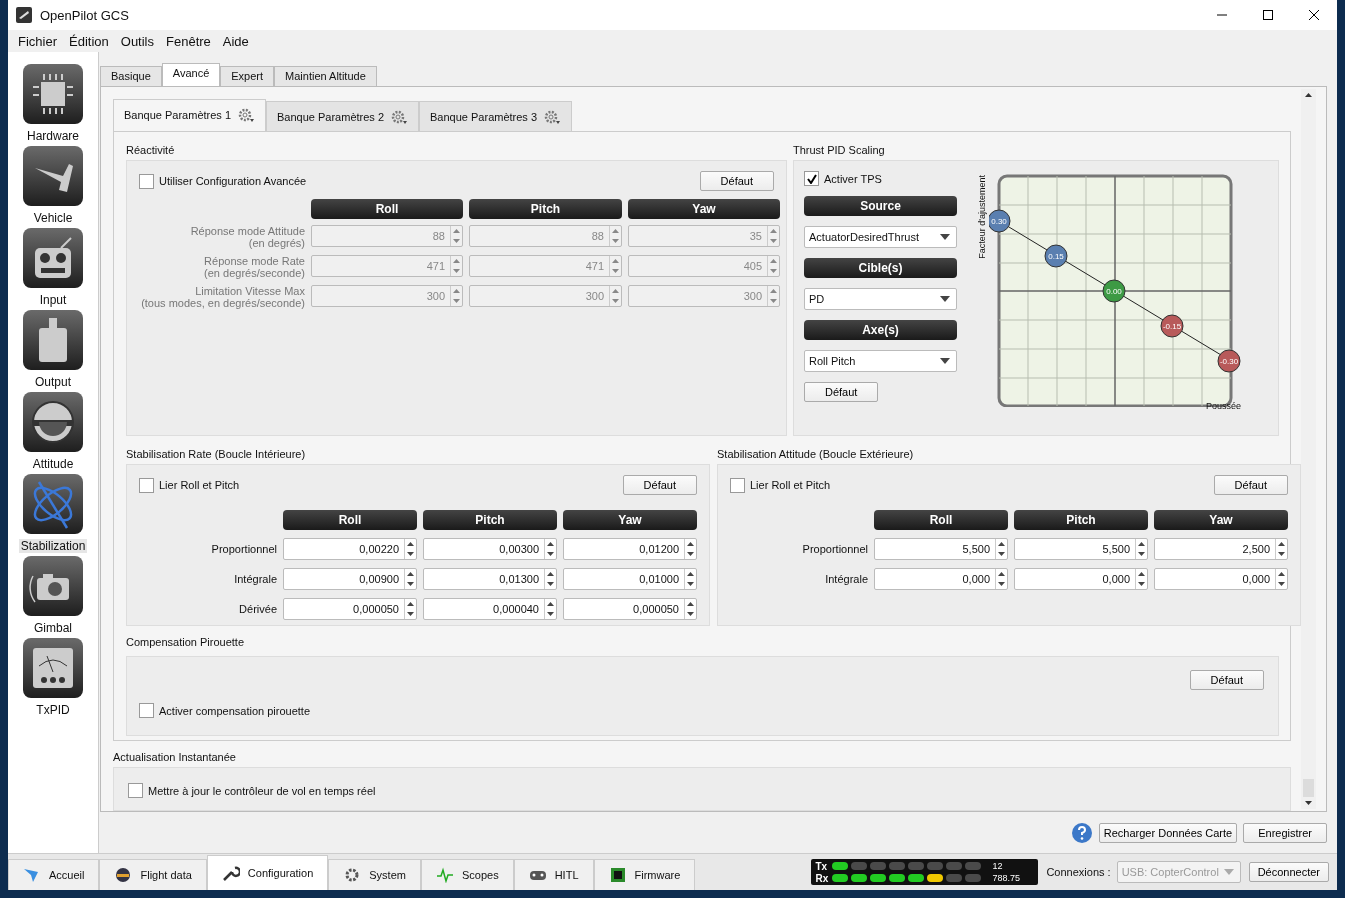 The image size is (1345, 898). I want to click on spin-field: 0,00300, so click(490, 549).